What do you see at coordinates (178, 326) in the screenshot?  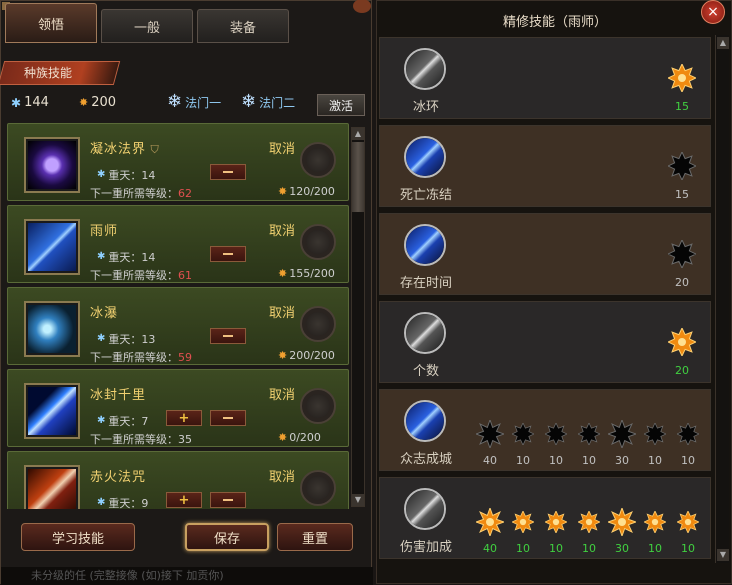 I see `skill-card: 冰瀑 取消 ✱ 重天：13 下一重所需等级：59 ✸ 200/200` at bounding box center [178, 326].